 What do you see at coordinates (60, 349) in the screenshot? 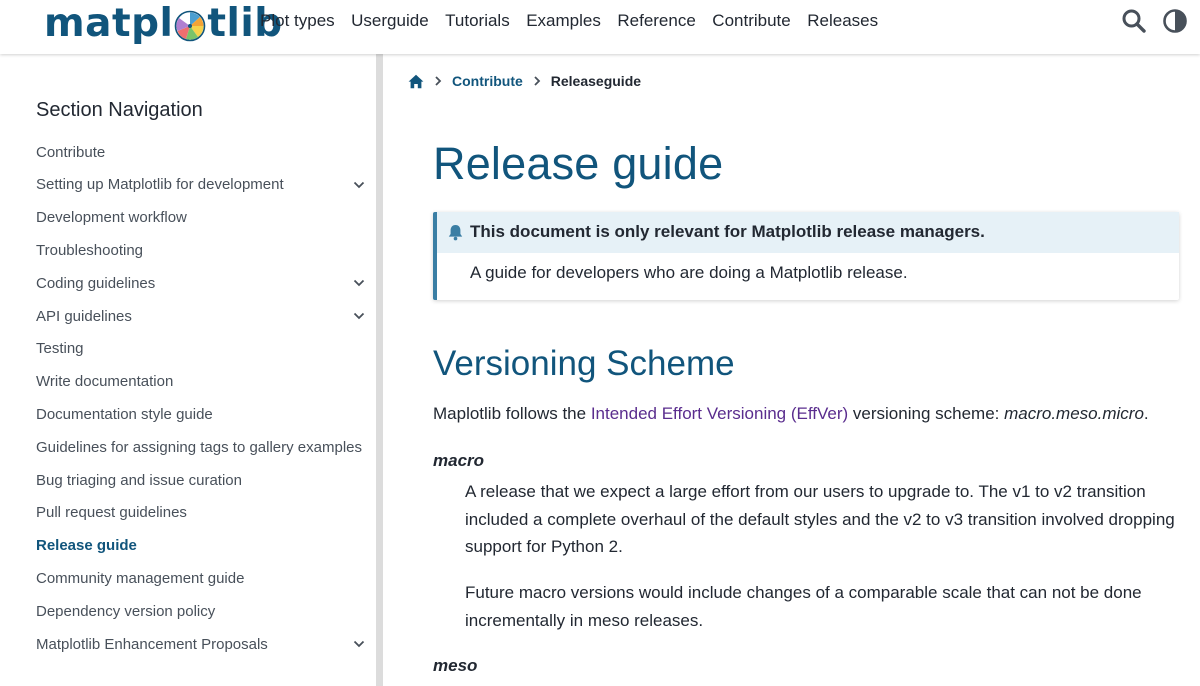
I see `sidebar-item-label: Testing` at bounding box center [60, 349].